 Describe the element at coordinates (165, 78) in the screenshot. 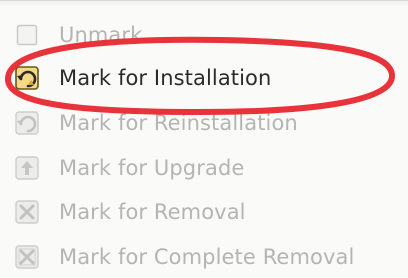

I see `menu-item-label: Mark for Installation` at that location.